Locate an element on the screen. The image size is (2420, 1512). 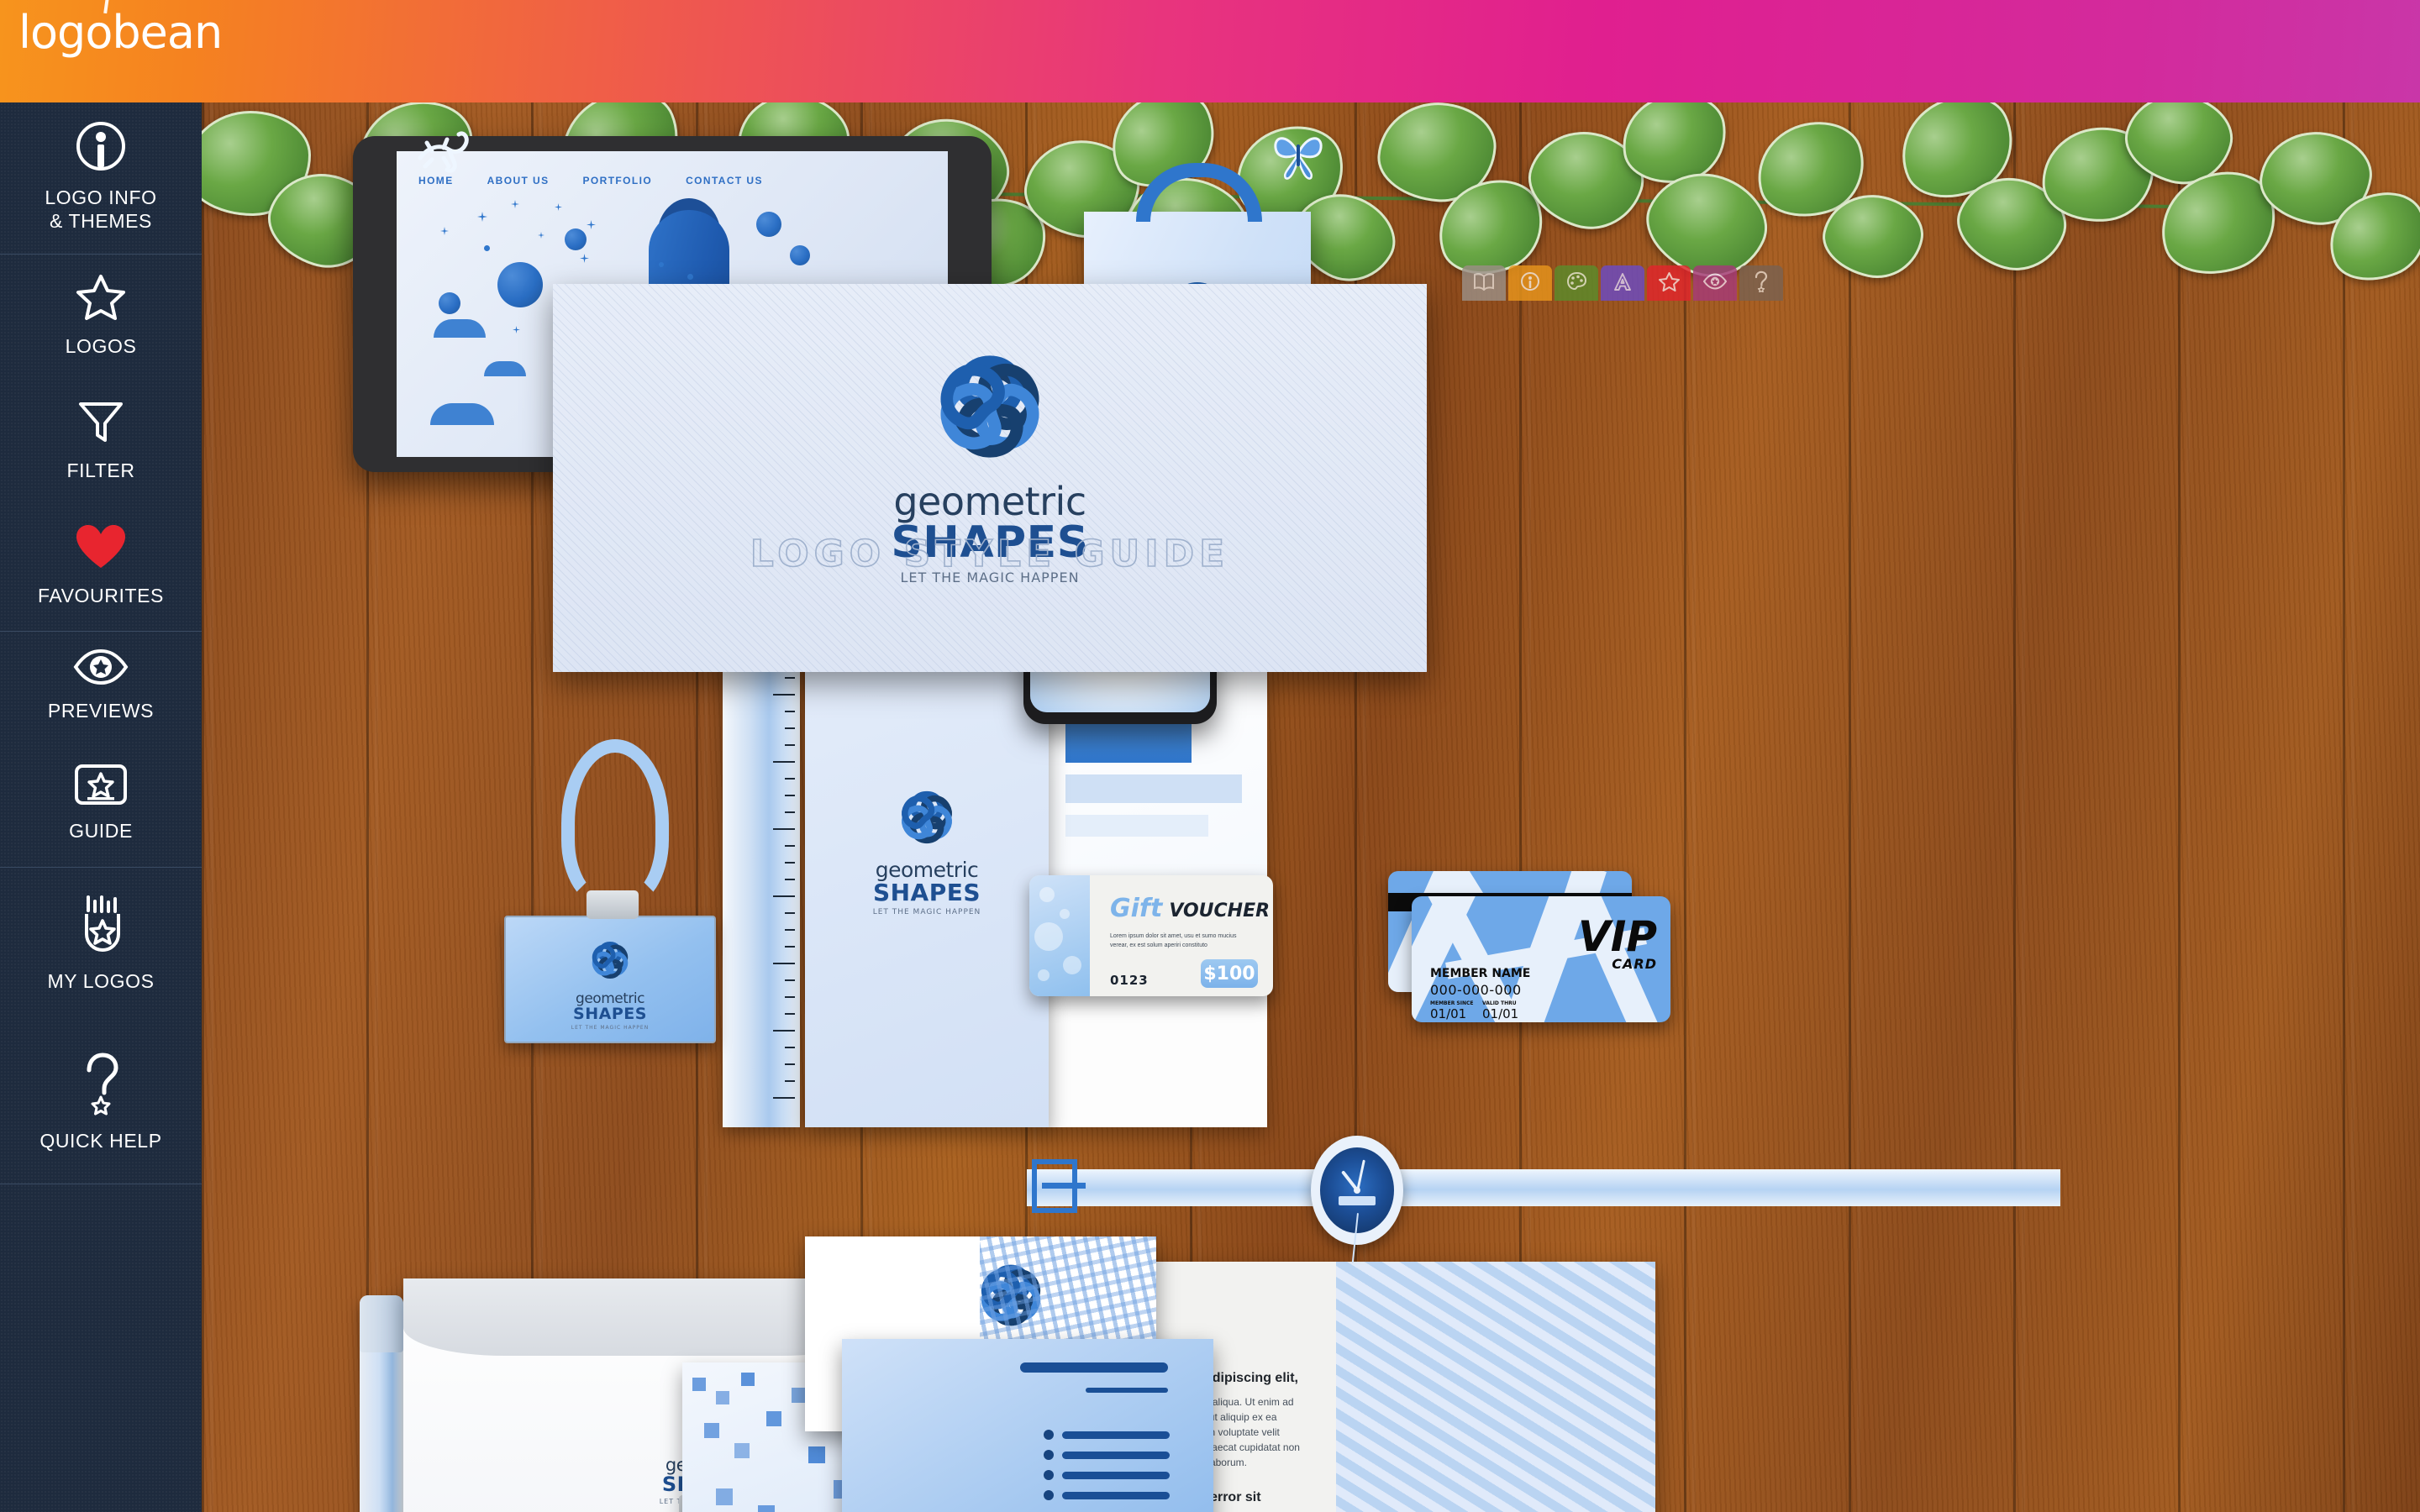
sidebar-item-previews: PREVIEWS is located at coordinates (101, 687).